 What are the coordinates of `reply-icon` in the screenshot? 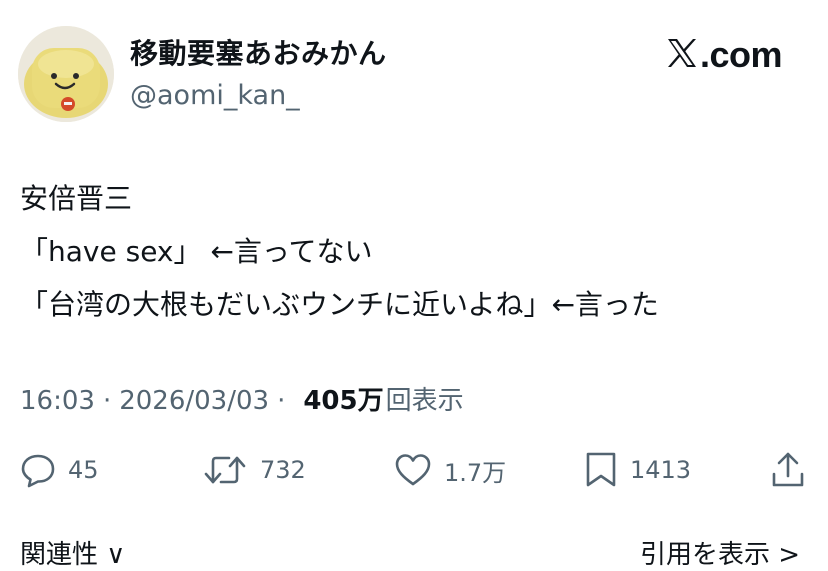 It's located at (38, 470).